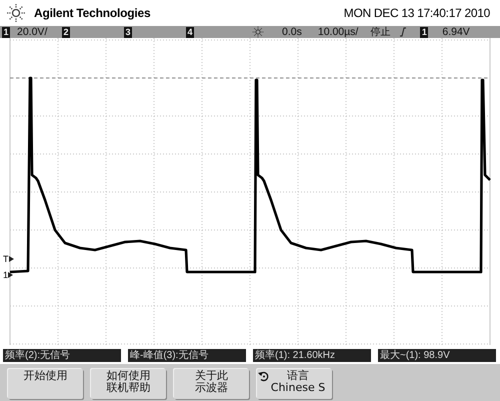 This screenshot has height=401, width=500. What do you see at coordinates (292, 32) in the screenshot?
I see `delay-value: 0.0s` at bounding box center [292, 32].